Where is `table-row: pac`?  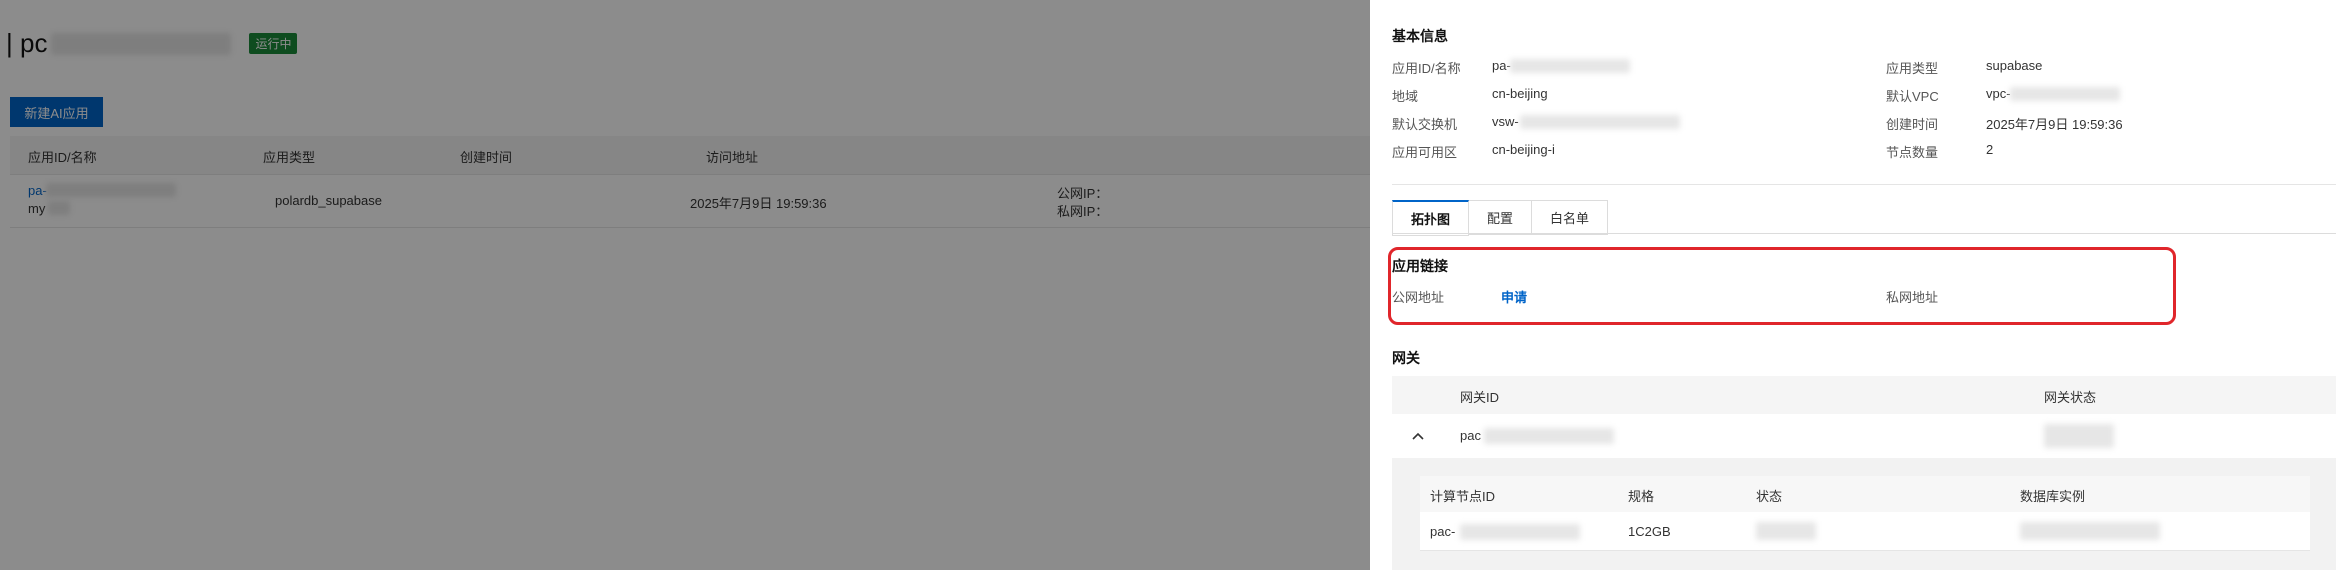 table-row: pac is located at coordinates (1864, 436).